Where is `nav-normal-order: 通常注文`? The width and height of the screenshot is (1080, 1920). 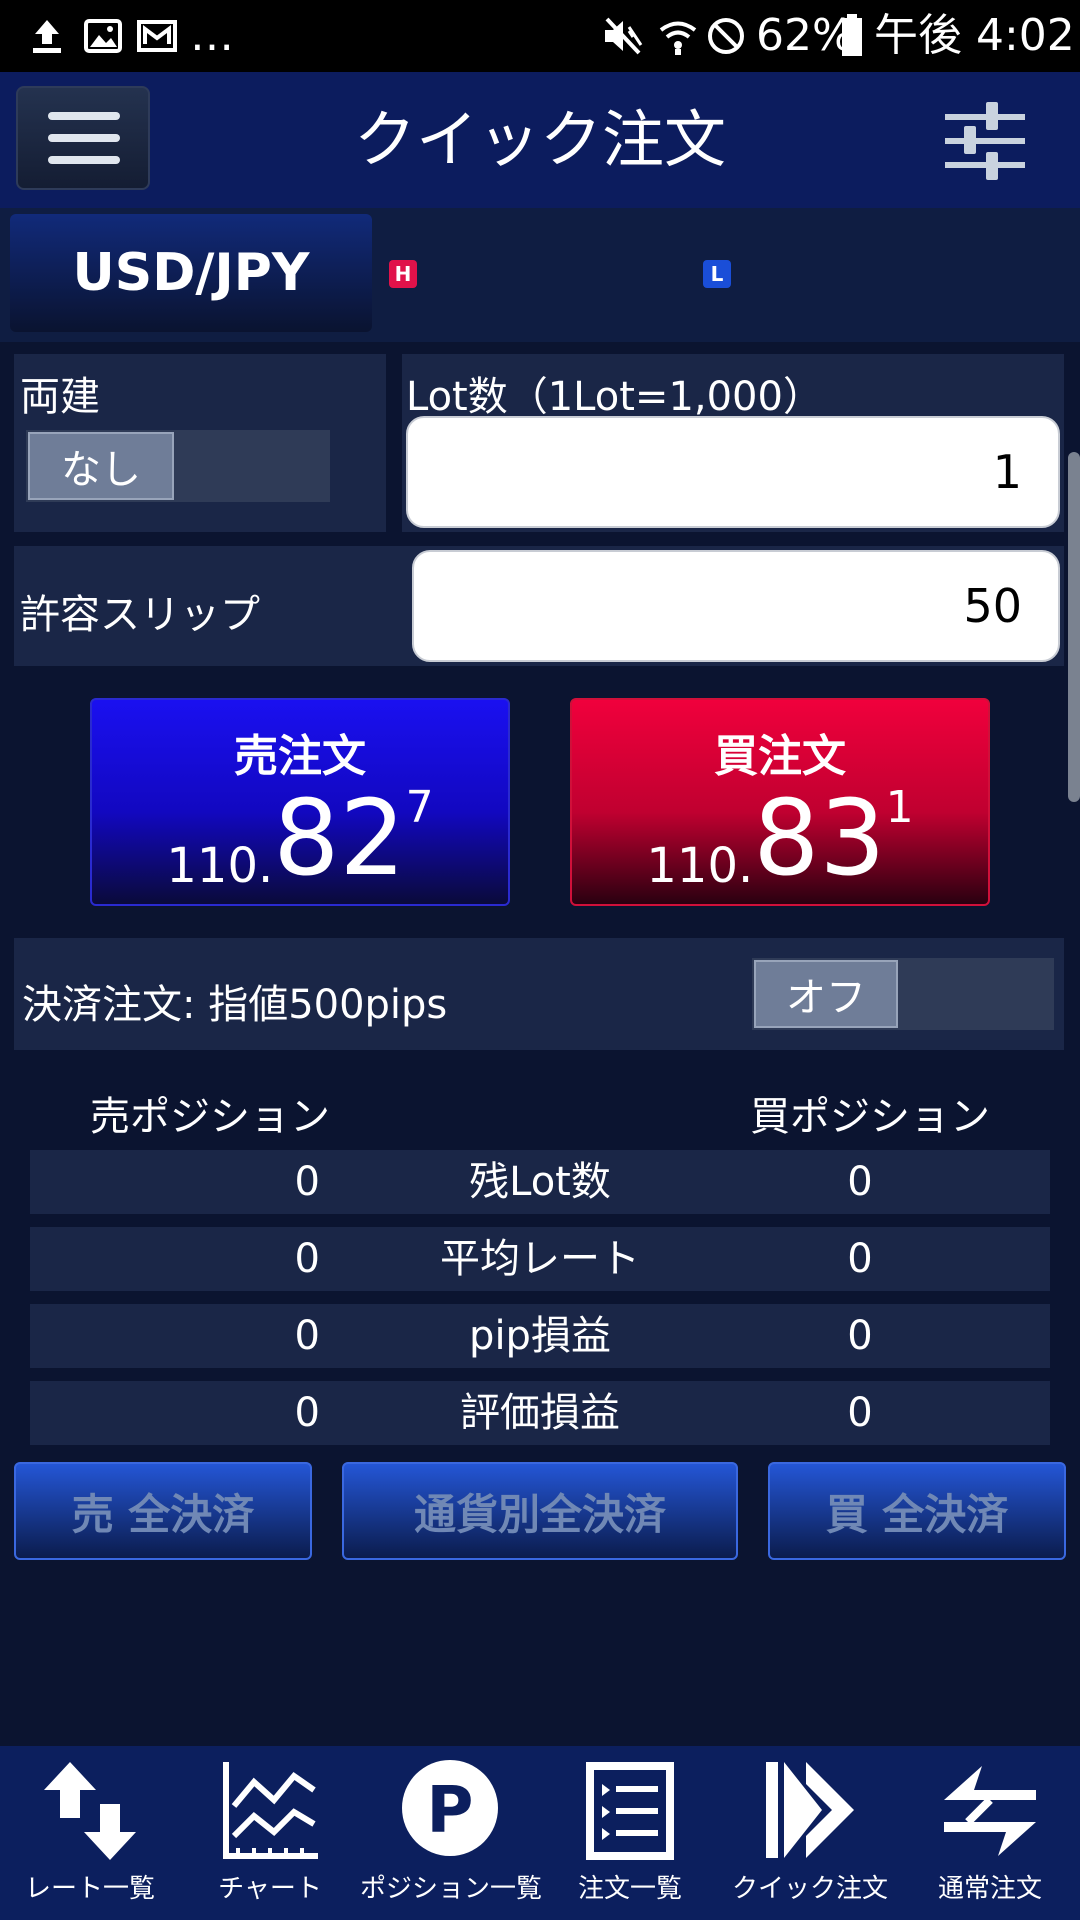 nav-normal-order: 通常注文 is located at coordinates (990, 1833).